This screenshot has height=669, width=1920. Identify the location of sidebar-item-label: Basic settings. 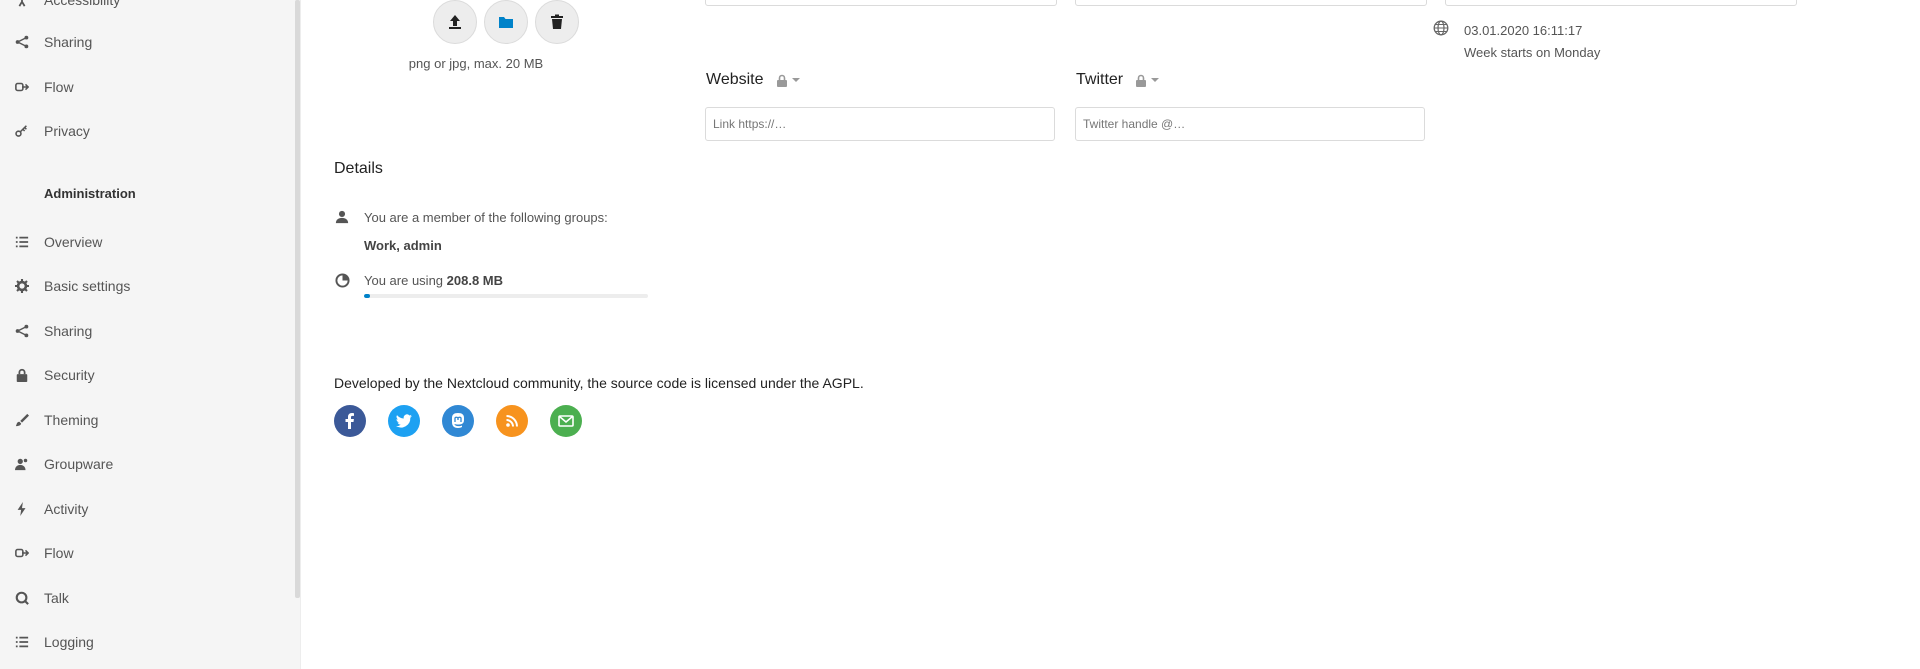
(87, 286).